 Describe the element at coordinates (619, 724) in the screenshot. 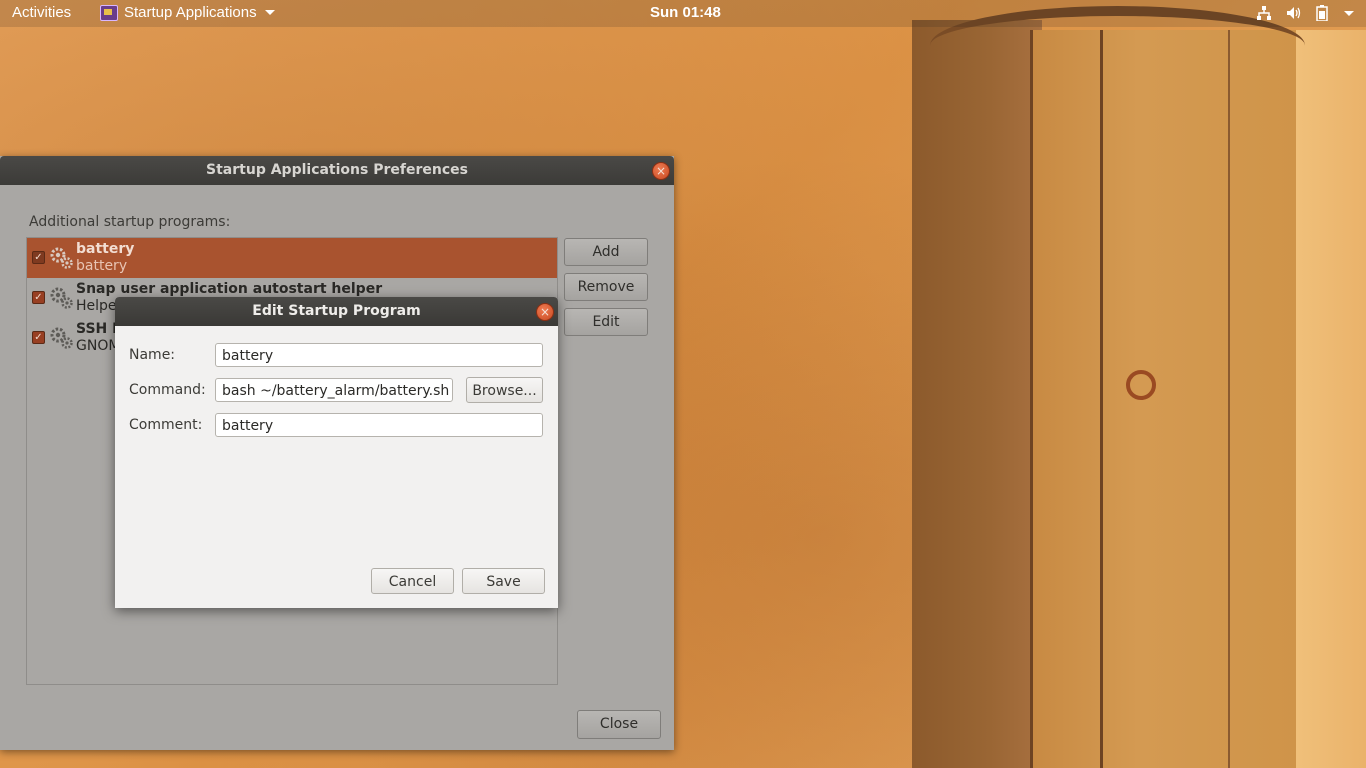

I see `close-button: Close` at that location.